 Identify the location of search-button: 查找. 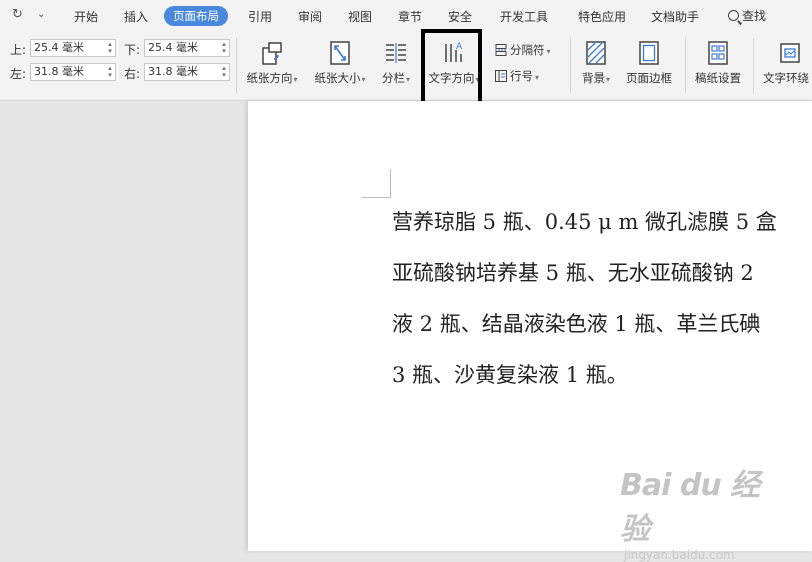
(747, 15).